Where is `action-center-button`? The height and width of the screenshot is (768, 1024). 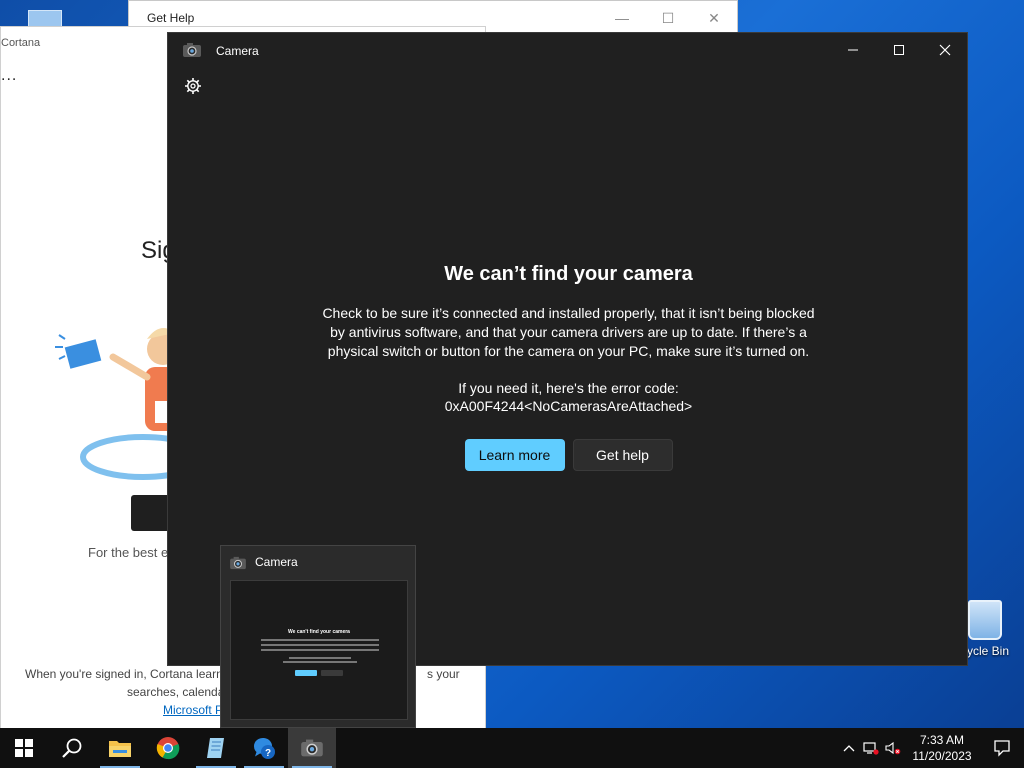 action-center-button is located at coordinates (1002, 748).